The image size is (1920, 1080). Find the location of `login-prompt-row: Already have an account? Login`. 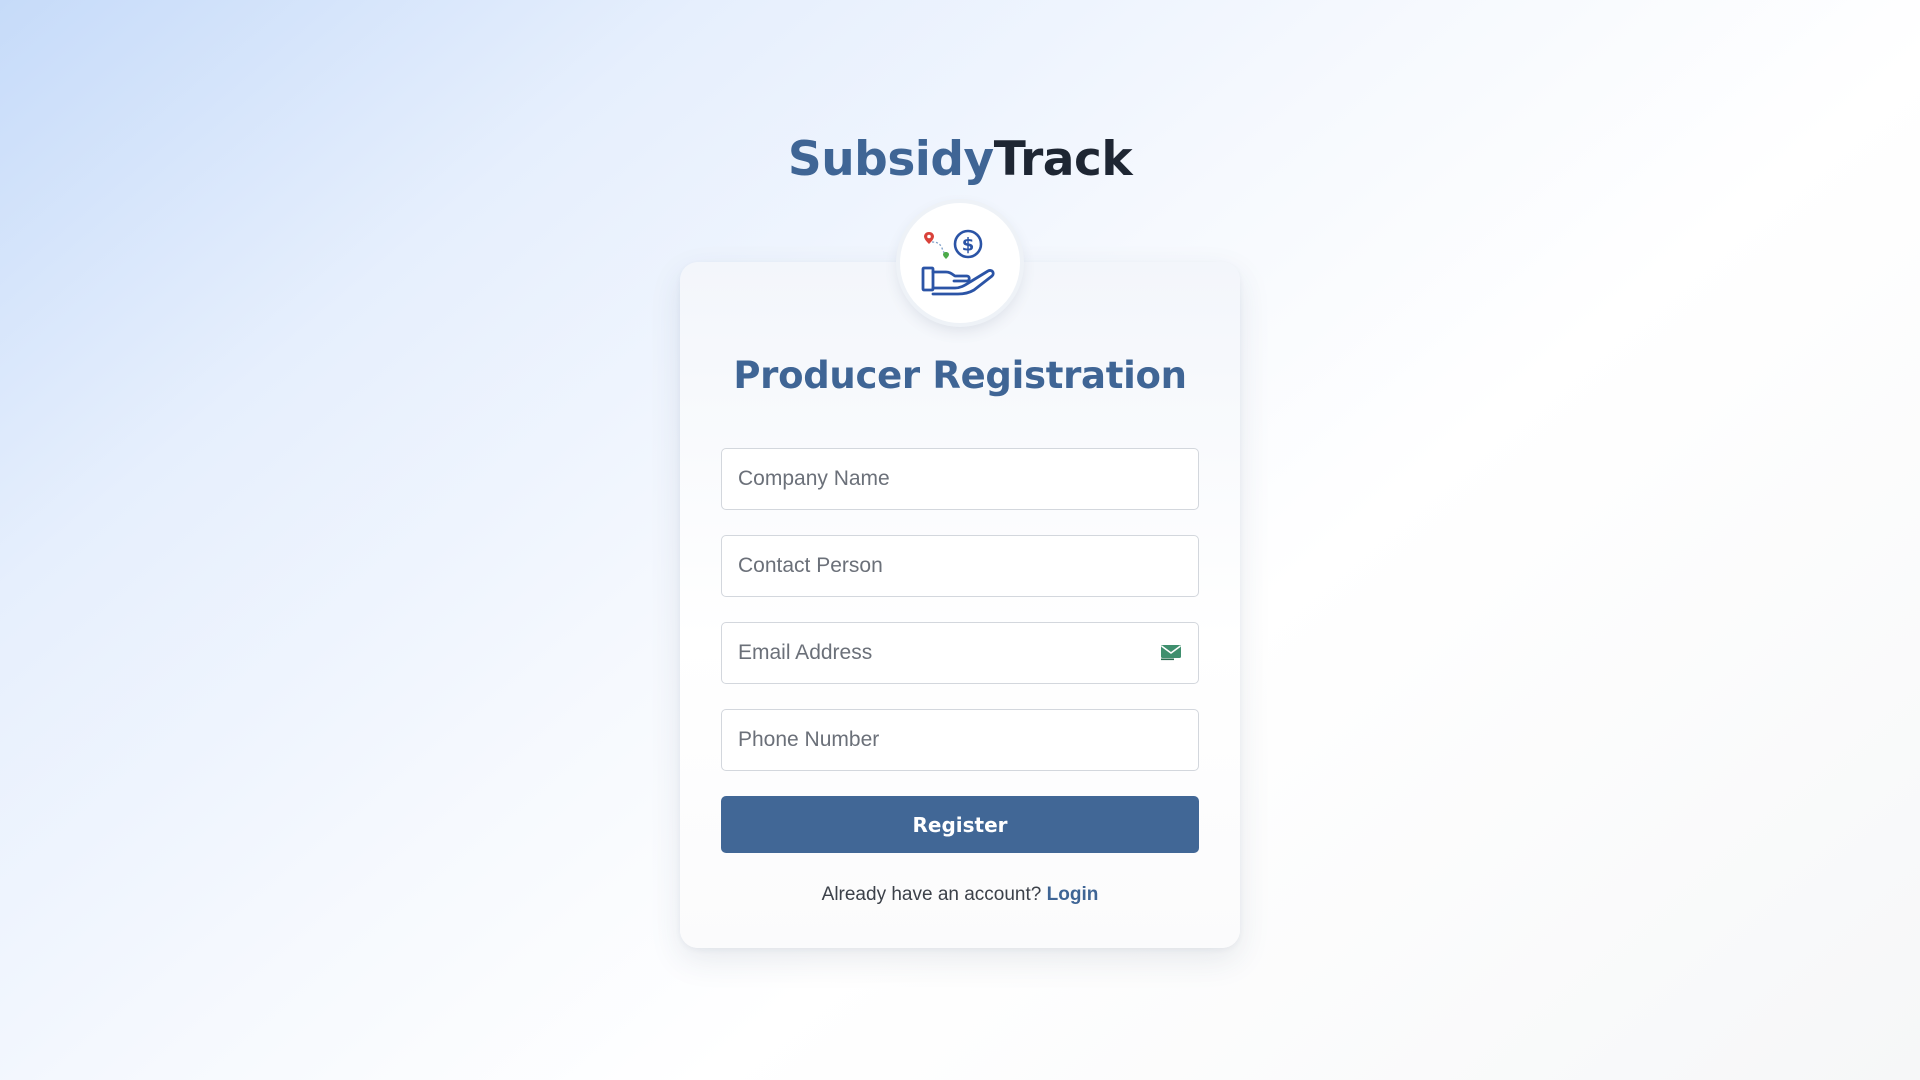

login-prompt-row: Already have an account? Login is located at coordinates (960, 895).